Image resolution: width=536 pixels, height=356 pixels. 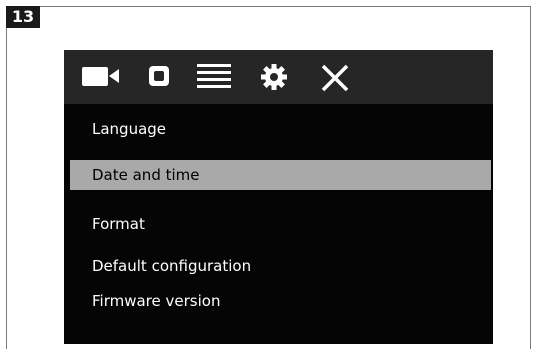 I want to click on menu-item-default-configuration: Default configuration, so click(x=280, y=266).